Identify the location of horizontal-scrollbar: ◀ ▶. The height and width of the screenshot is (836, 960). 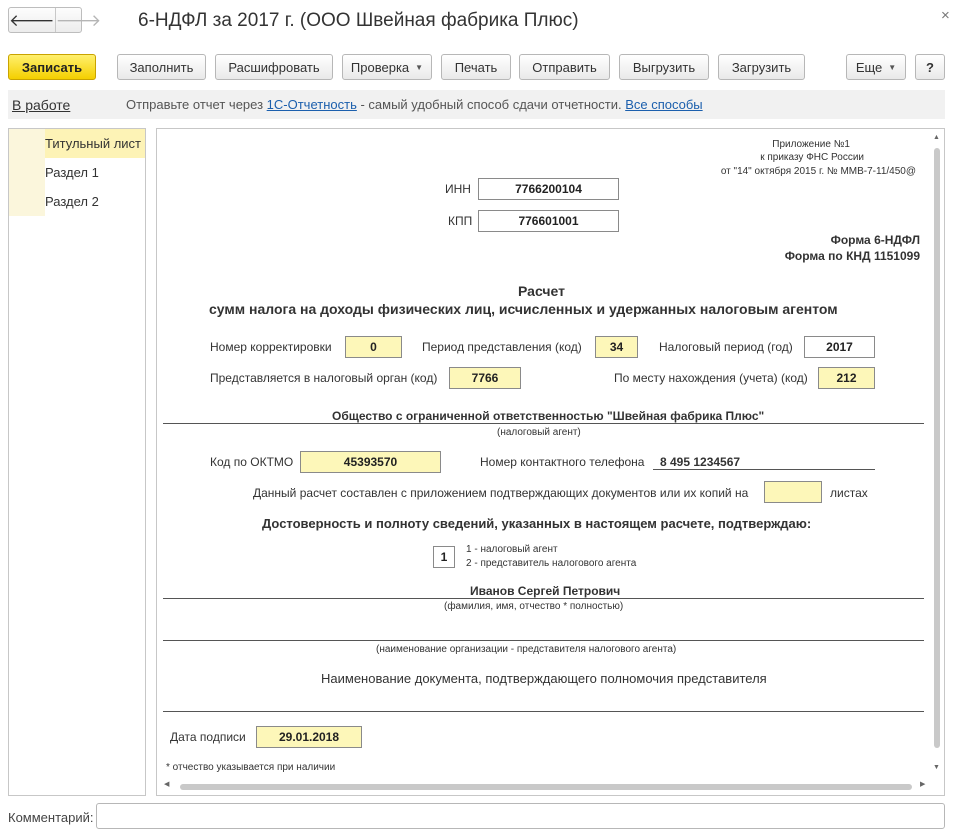
(545, 786).